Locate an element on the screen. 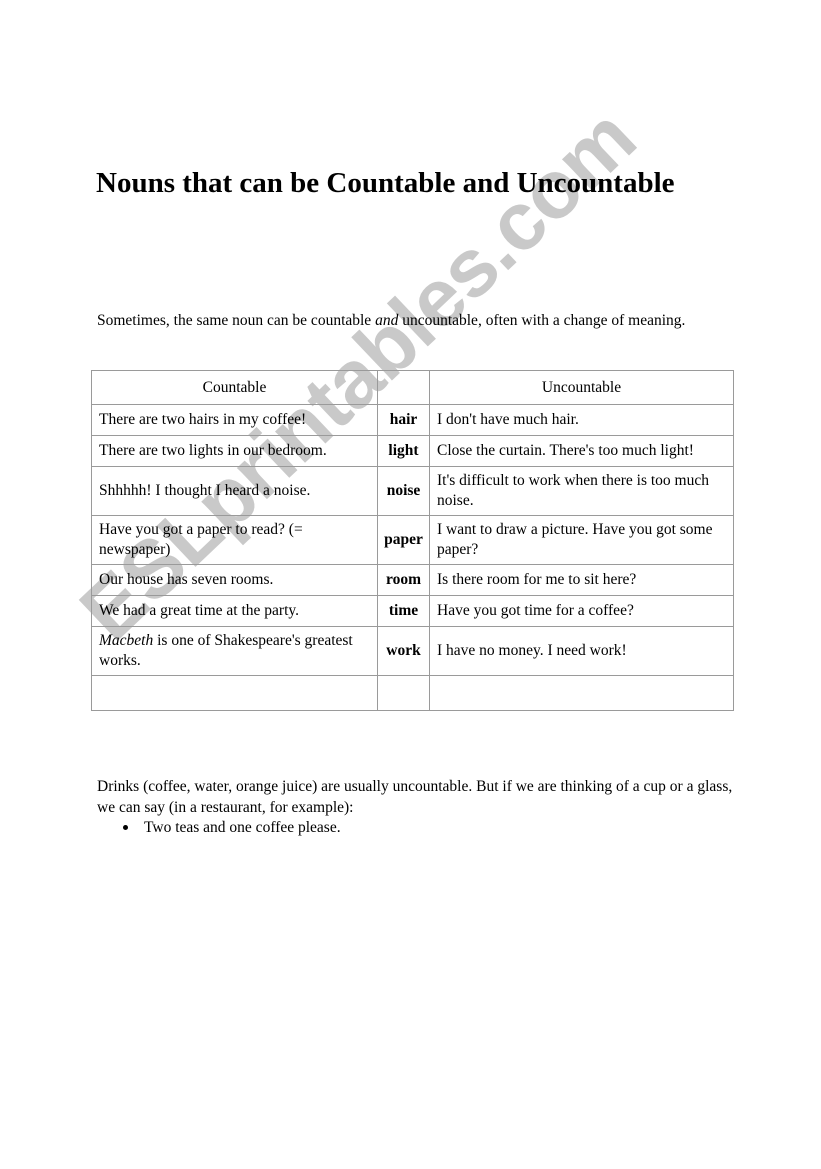 This screenshot has width=821, height=1169. cell-noun: noise is located at coordinates (403, 491).